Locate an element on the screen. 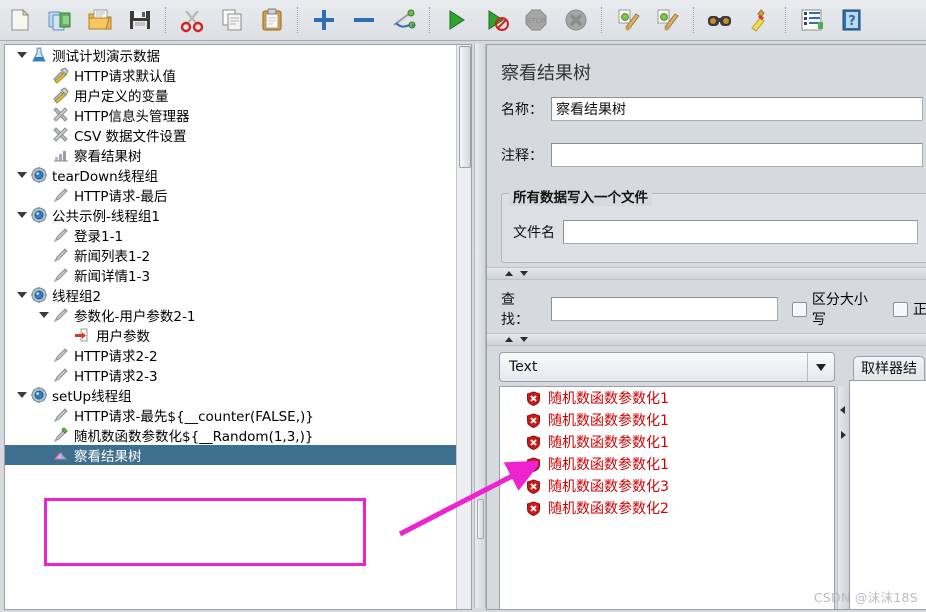 This screenshot has width=926, height=612. tree-node: HTTP请求2-2 is located at coordinates (231, 355).